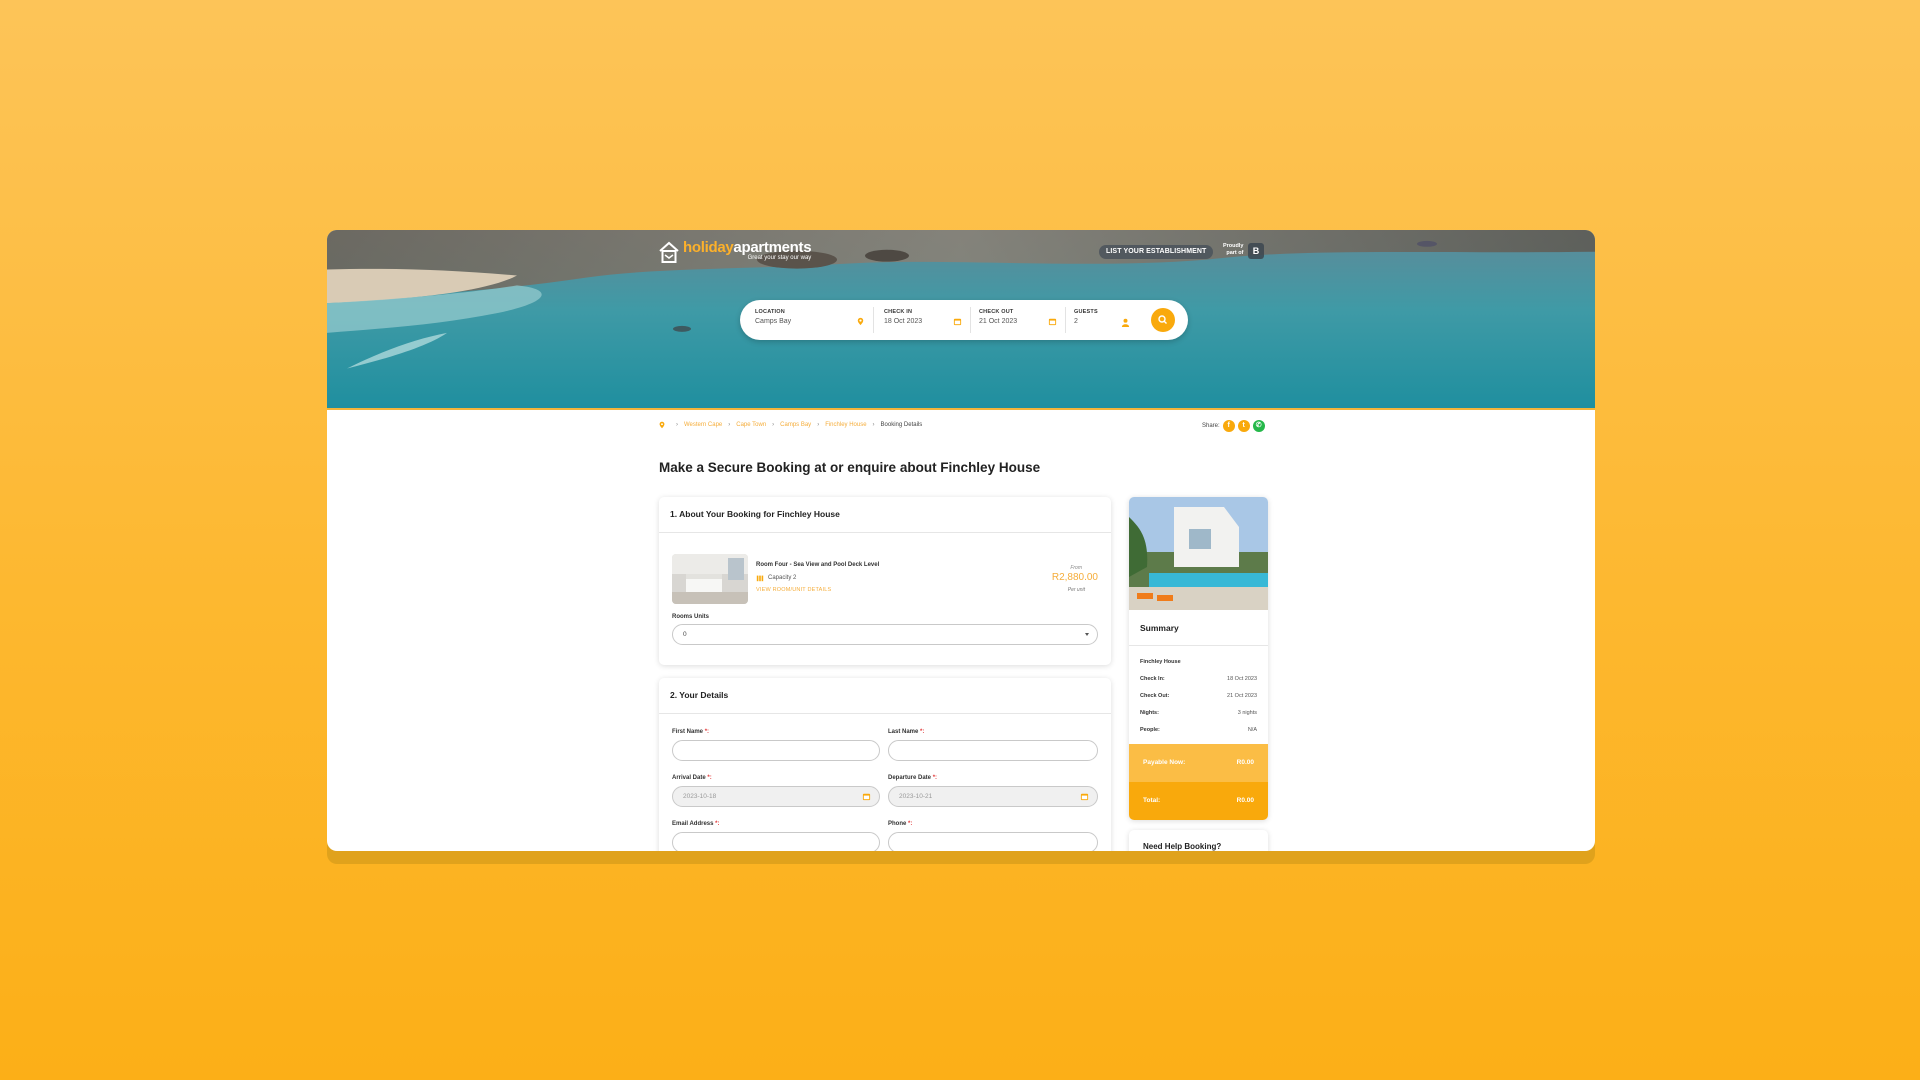 This screenshot has width=1920, height=1080. I want to click on details-section-title: 2. Your Details, so click(885, 696).